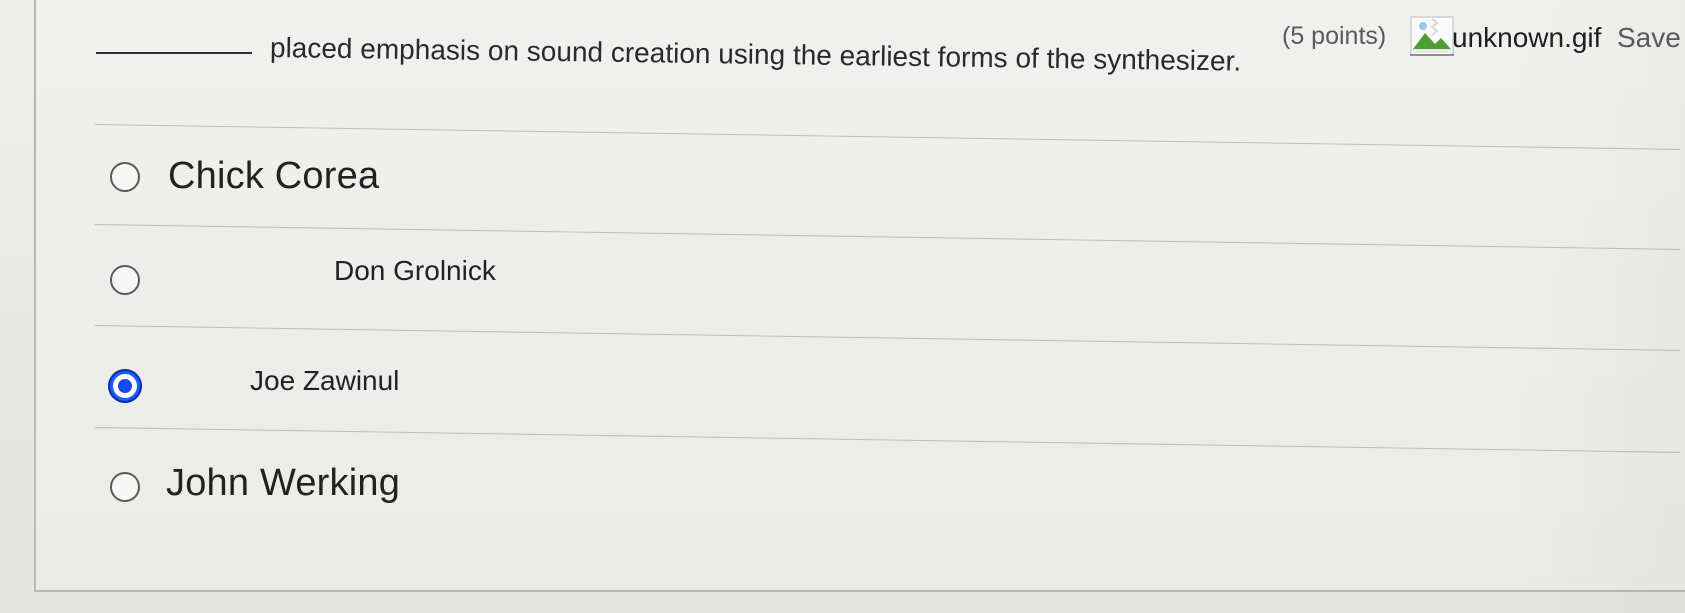 The width and height of the screenshot is (1685, 613). Describe the element at coordinates (274, 176) in the screenshot. I see `option-label: Chick Corea` at that location.